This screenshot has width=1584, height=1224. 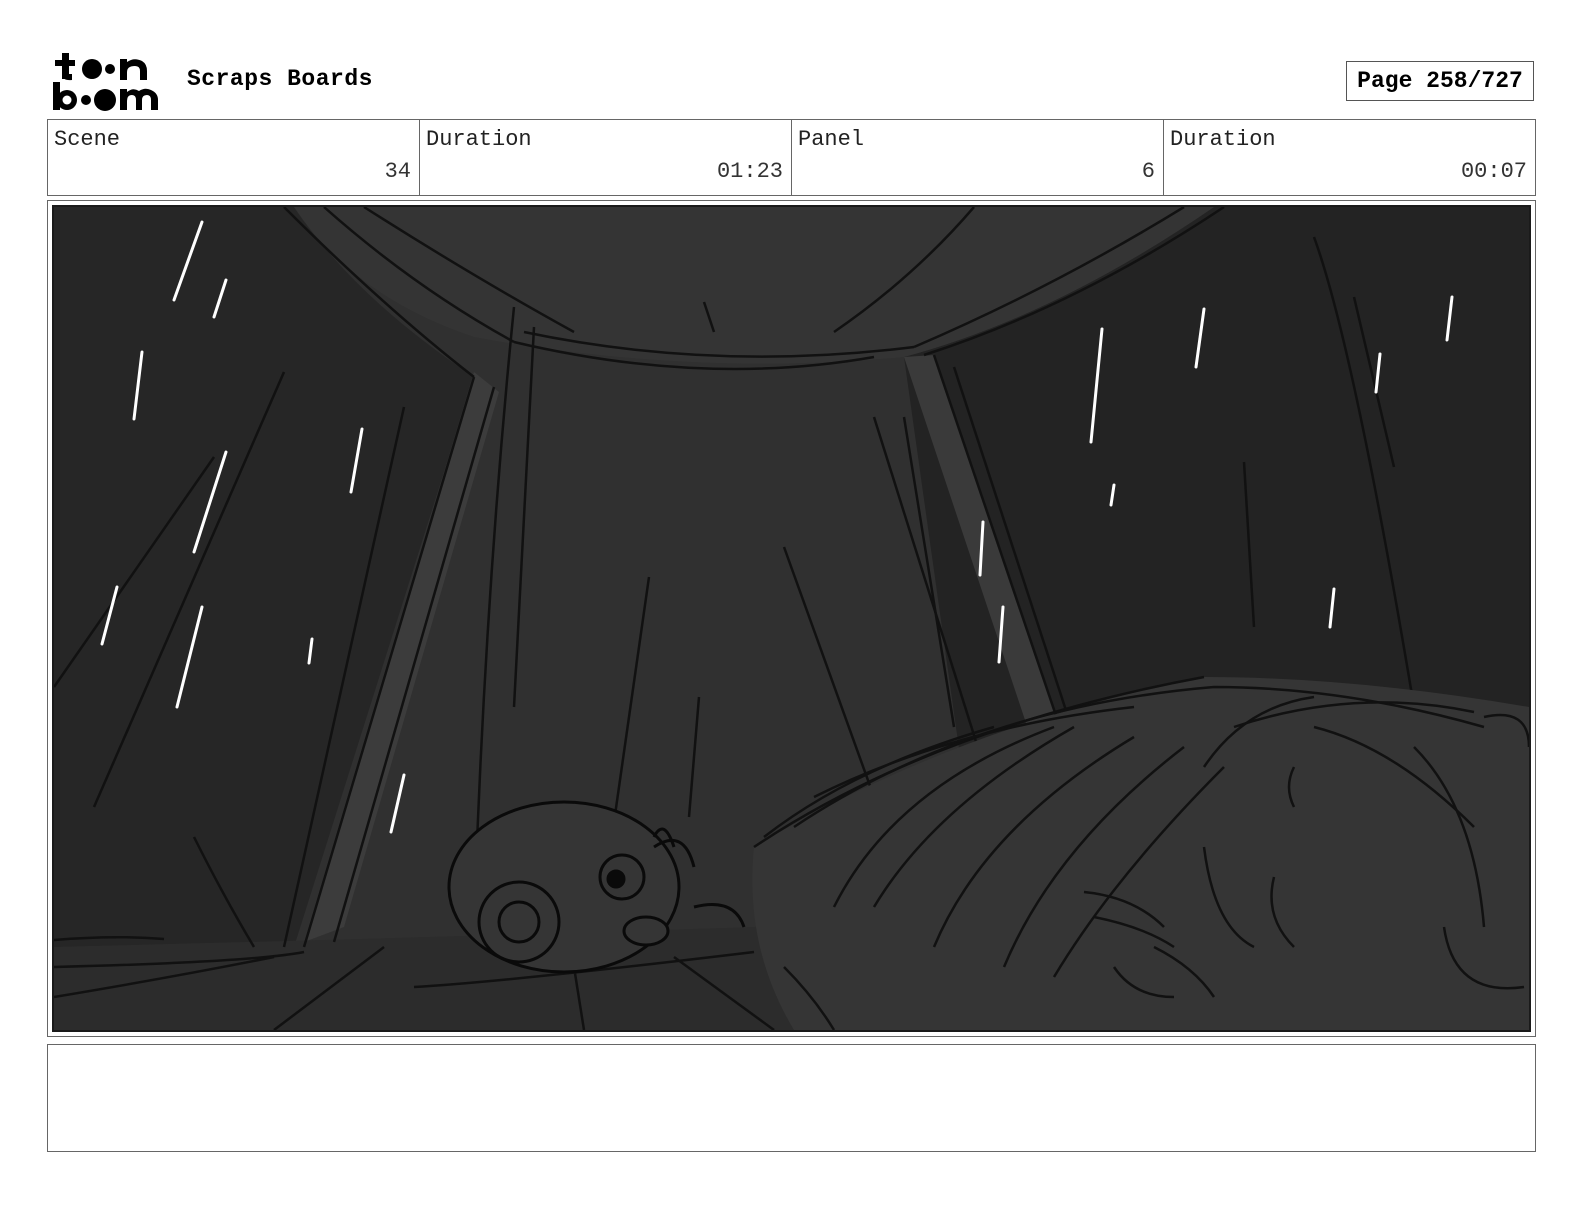 I want to click on panel-value: 6, so click(x=1148, y=171).